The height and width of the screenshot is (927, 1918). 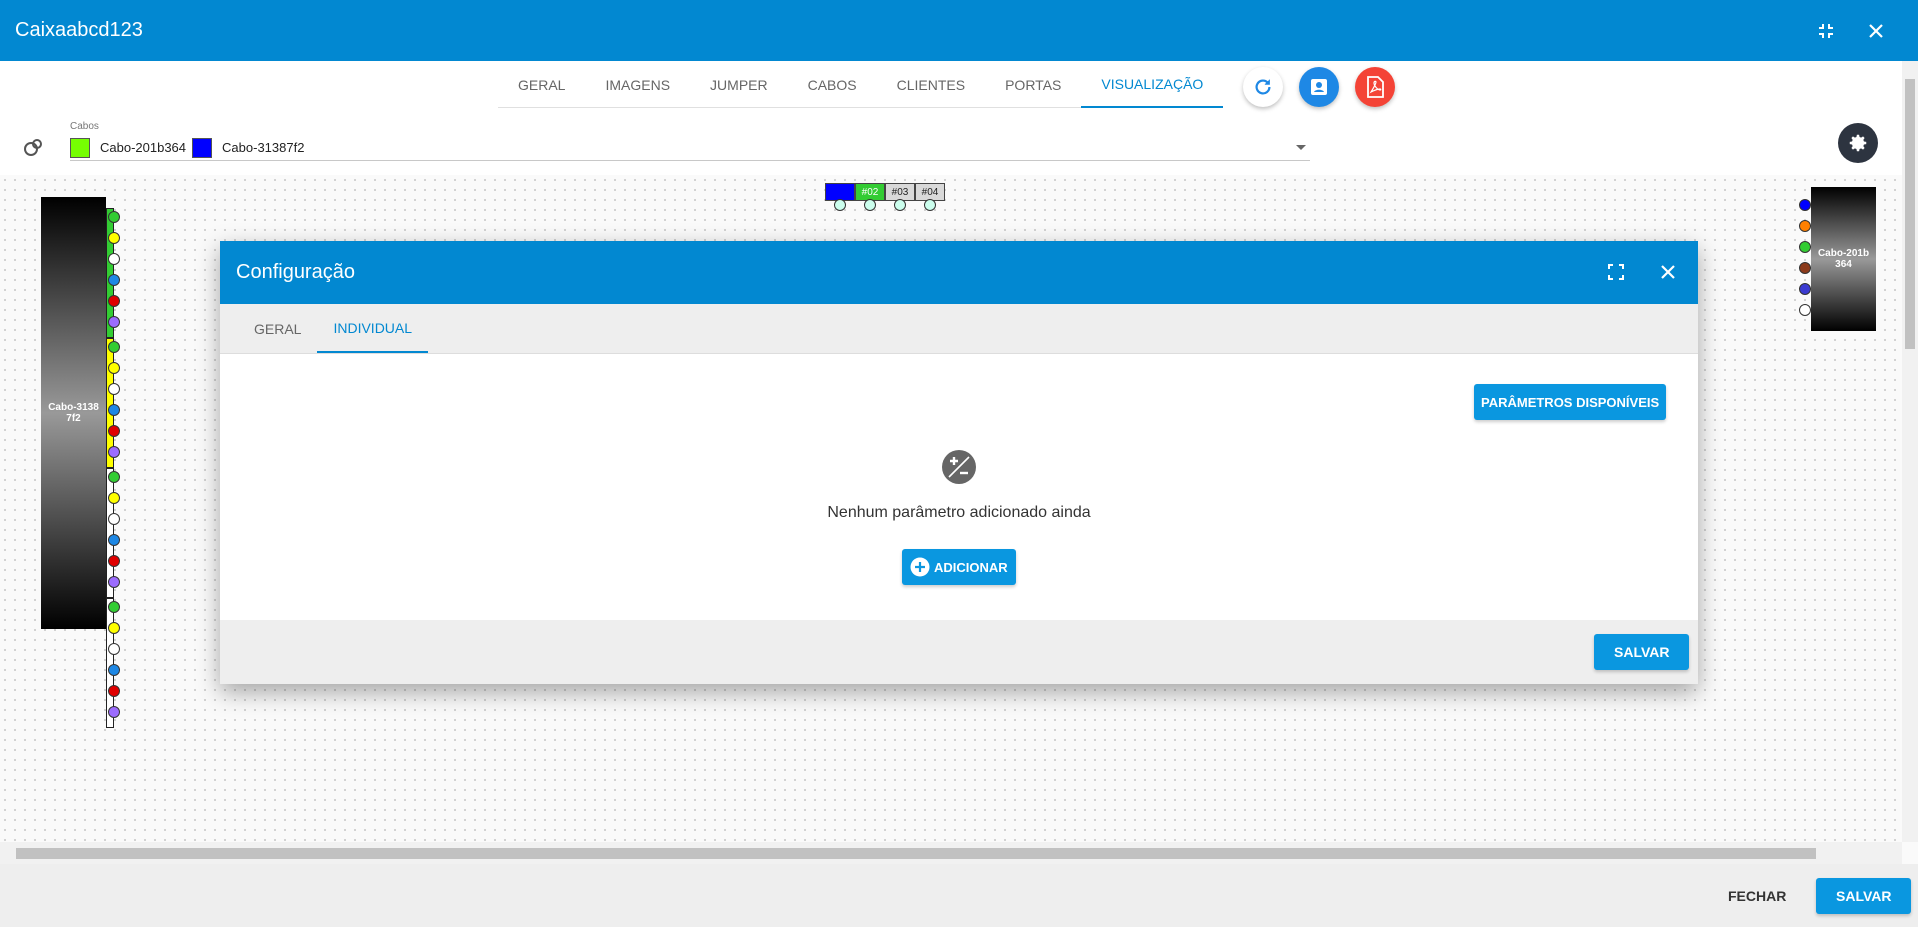 What do you see at coordinates (637, 84) in the screenshot?
I see `tab-imagens: IMAGENS` at bounding box center [637, 84].